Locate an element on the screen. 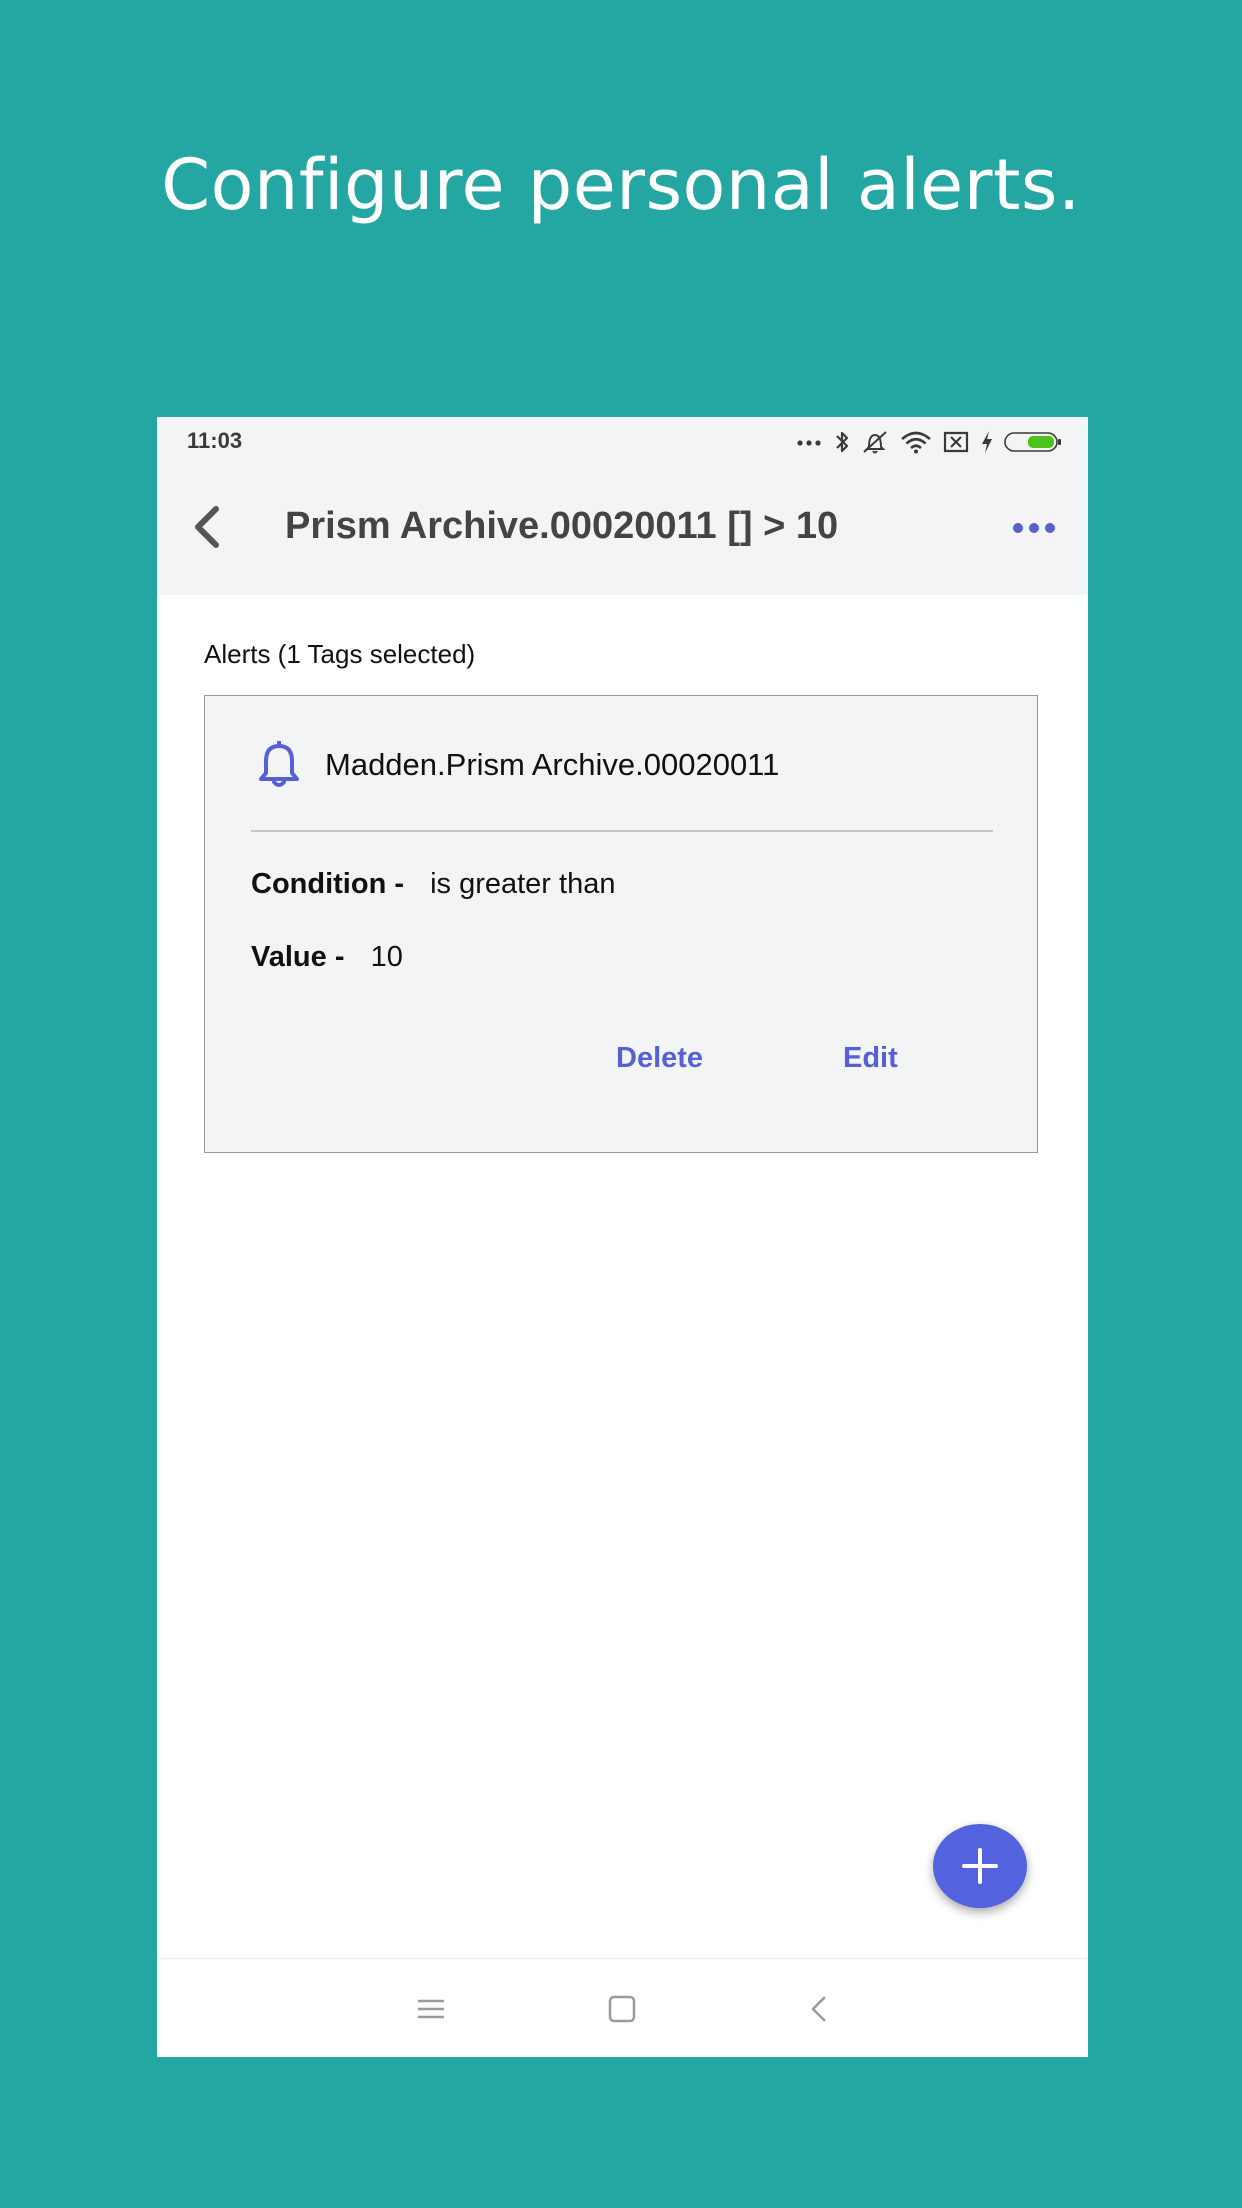 The width and height of the screenshot is (1242, 2208). more-horizontal-icon is located at coordinates (1034, 528).